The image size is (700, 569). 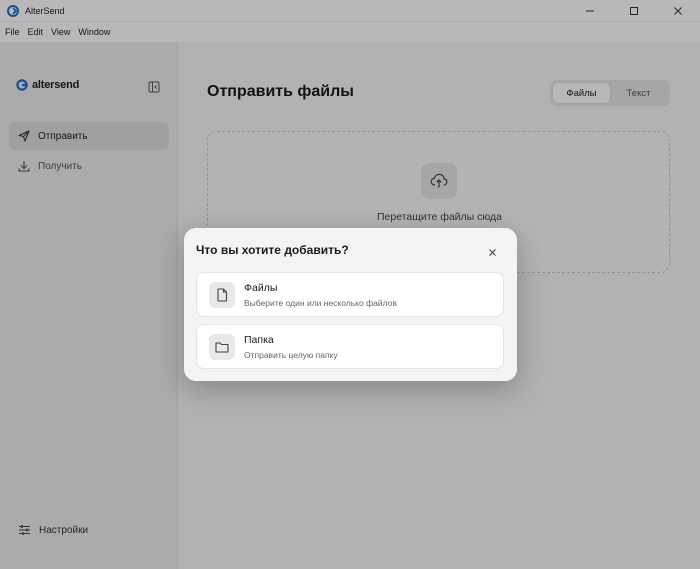 What do you see at coordinates (350, 346) in the screenshot?
I see `option-folder: Папка Отправить целую папку` at bounding box center [350, 346].